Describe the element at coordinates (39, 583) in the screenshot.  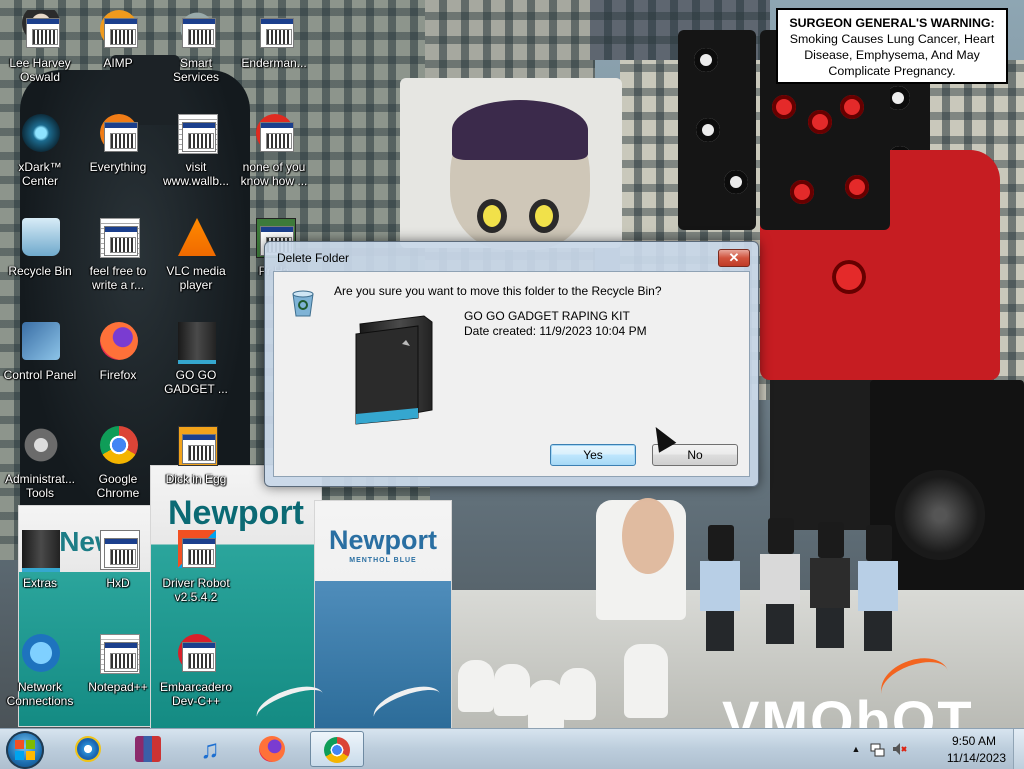
I see `desktop-icon-label: Extras` at that location.